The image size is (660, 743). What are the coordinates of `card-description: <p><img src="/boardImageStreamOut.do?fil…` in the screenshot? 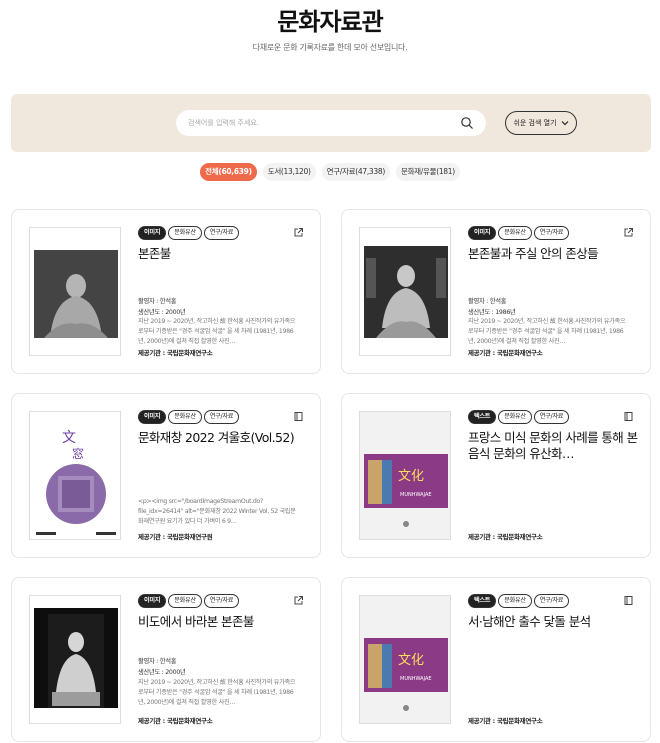 It's located at (217, 511).